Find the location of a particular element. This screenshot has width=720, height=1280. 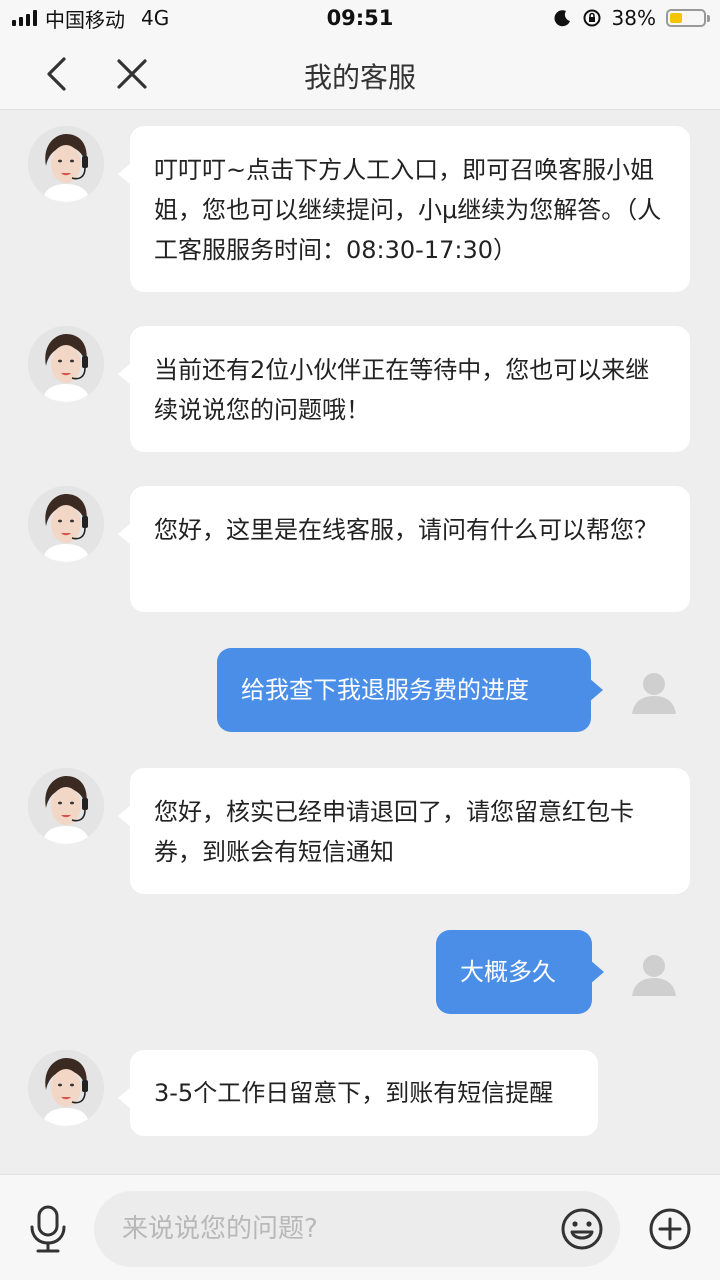

agent-message-bubble: 3-5个工作日留意下，到账有短信提醒 is located at coordinates (358, 1093).